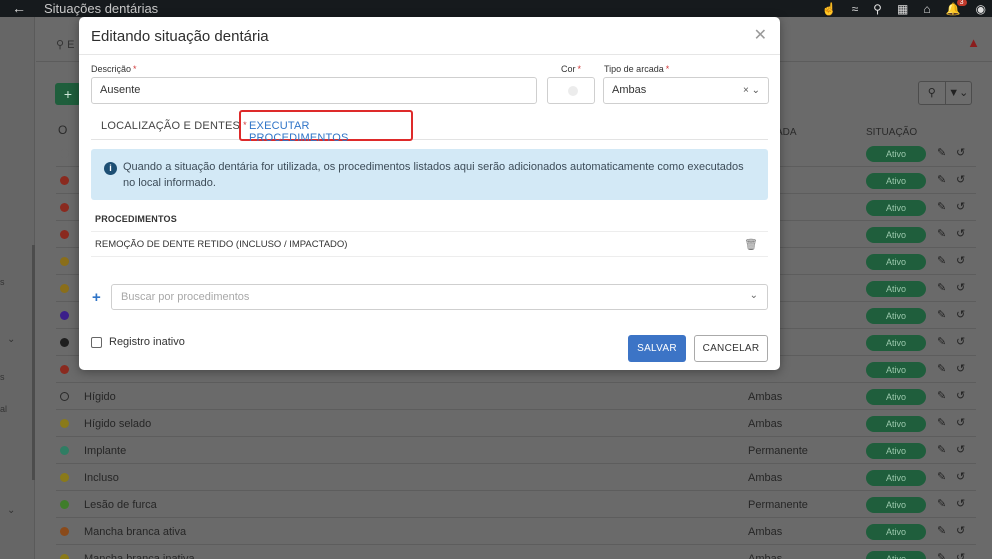 The image size is (992, 559). What do you see at coordinates (68, 94) in the screenshot?
I see `add-button: +` at bounding box center [68, 94].